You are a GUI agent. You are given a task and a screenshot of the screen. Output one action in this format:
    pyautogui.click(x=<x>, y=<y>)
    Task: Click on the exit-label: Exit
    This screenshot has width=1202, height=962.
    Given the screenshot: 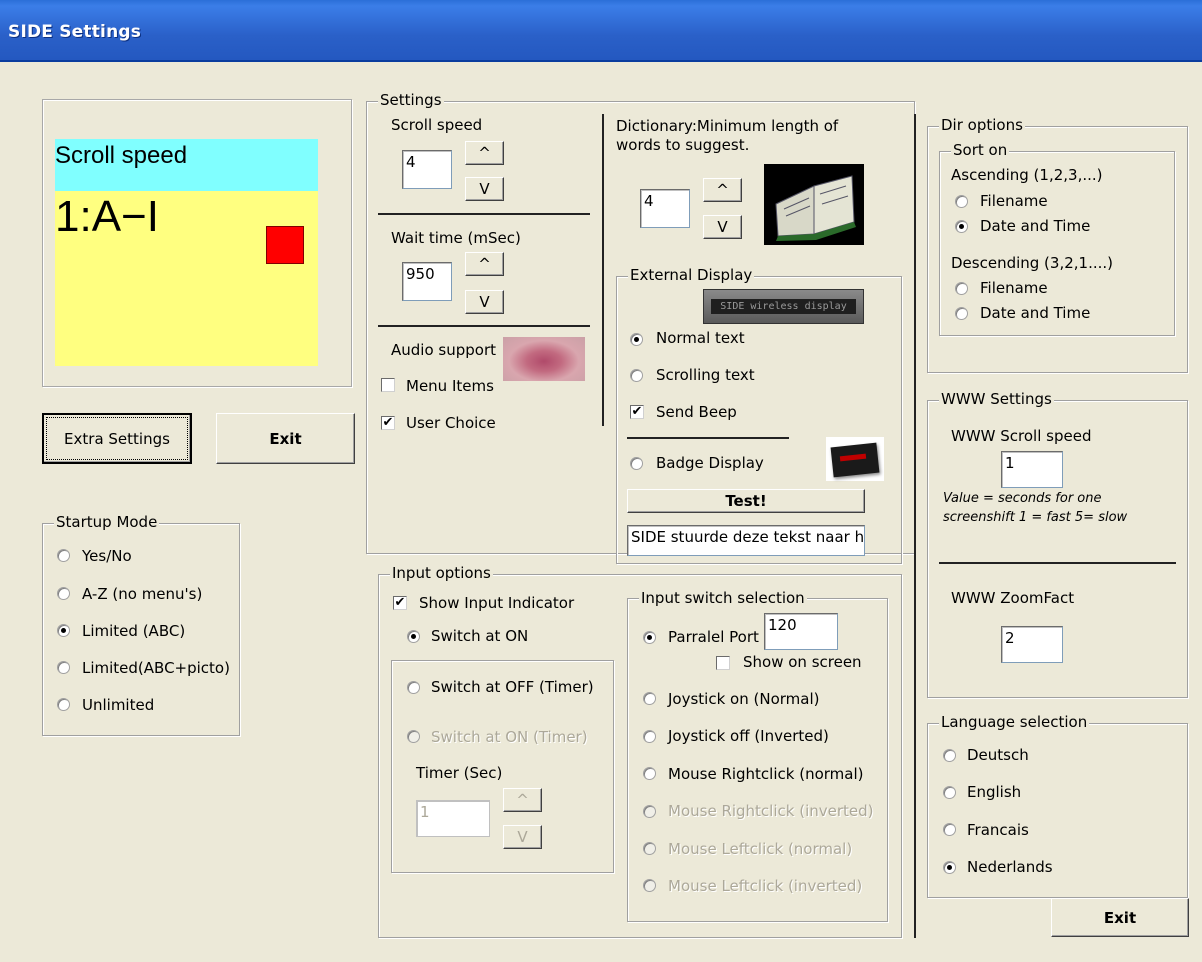 What is the action you would take?
    pyautogui.click(x=285, y=438)
    